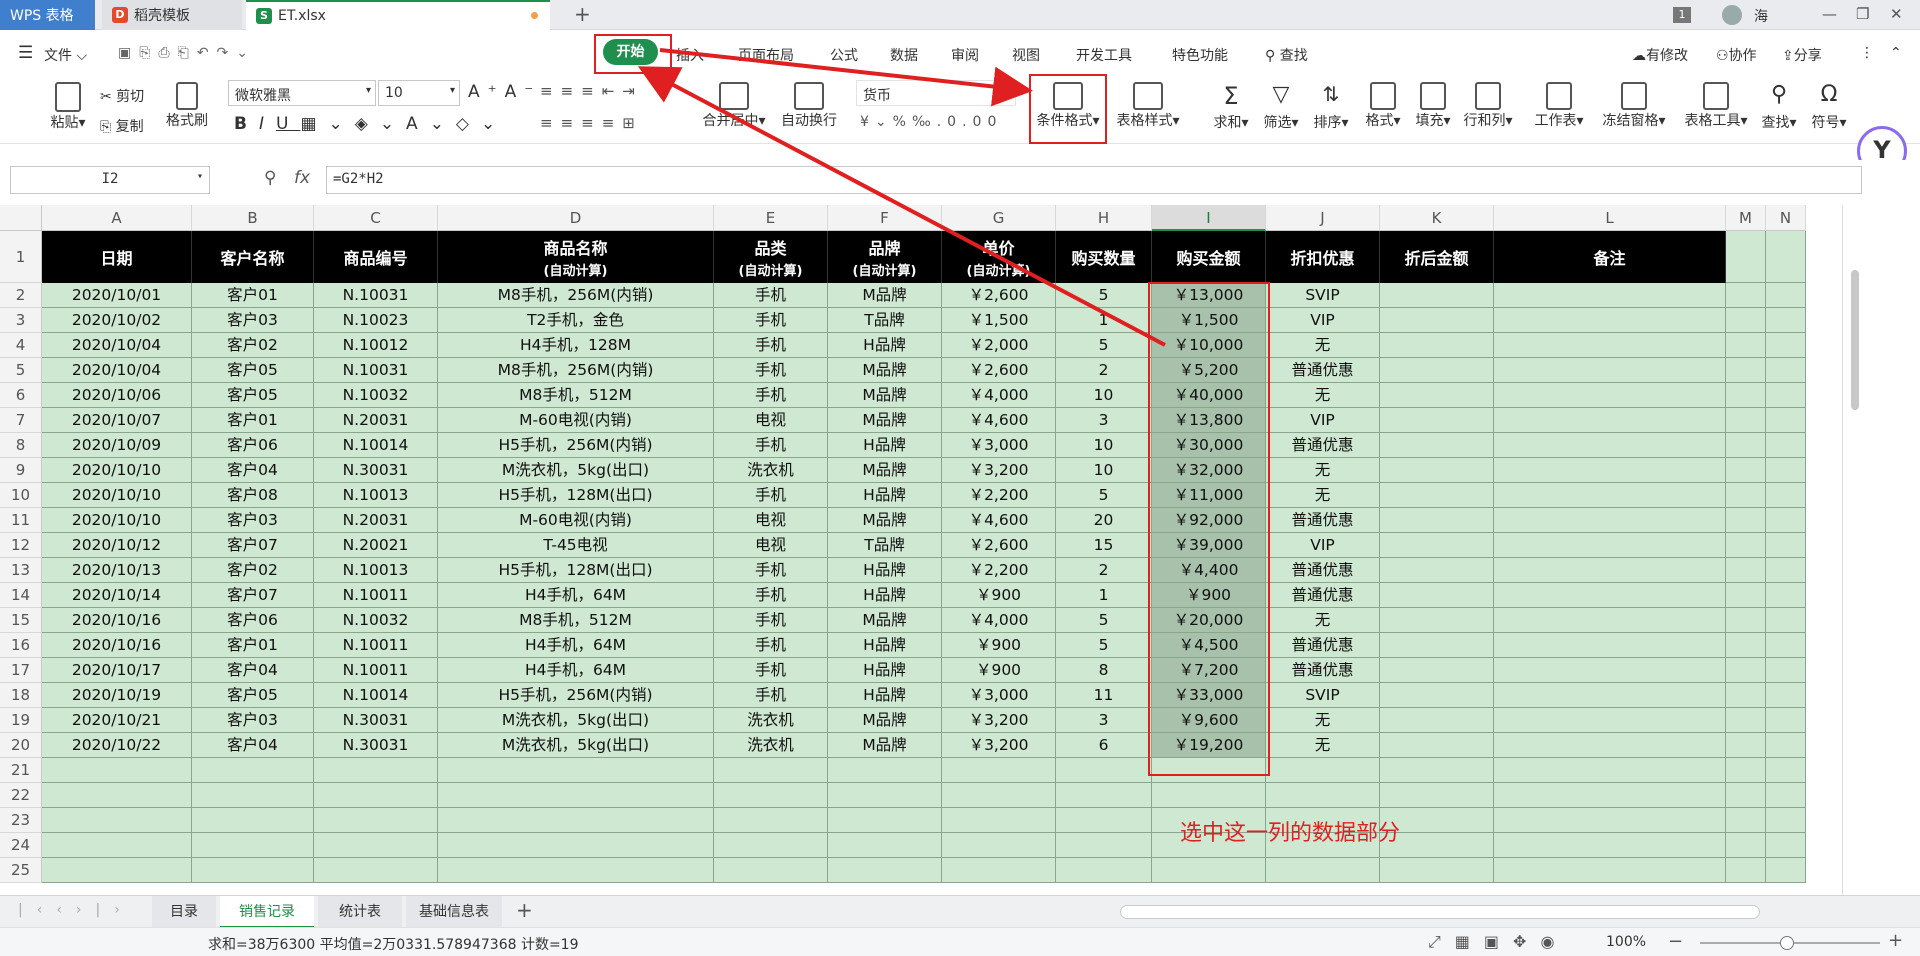 This screenshot has height=956, width=1920. Describe the element at coordinates (1104, 695) in the screenshot. I see `table-cell: 11` at that location.